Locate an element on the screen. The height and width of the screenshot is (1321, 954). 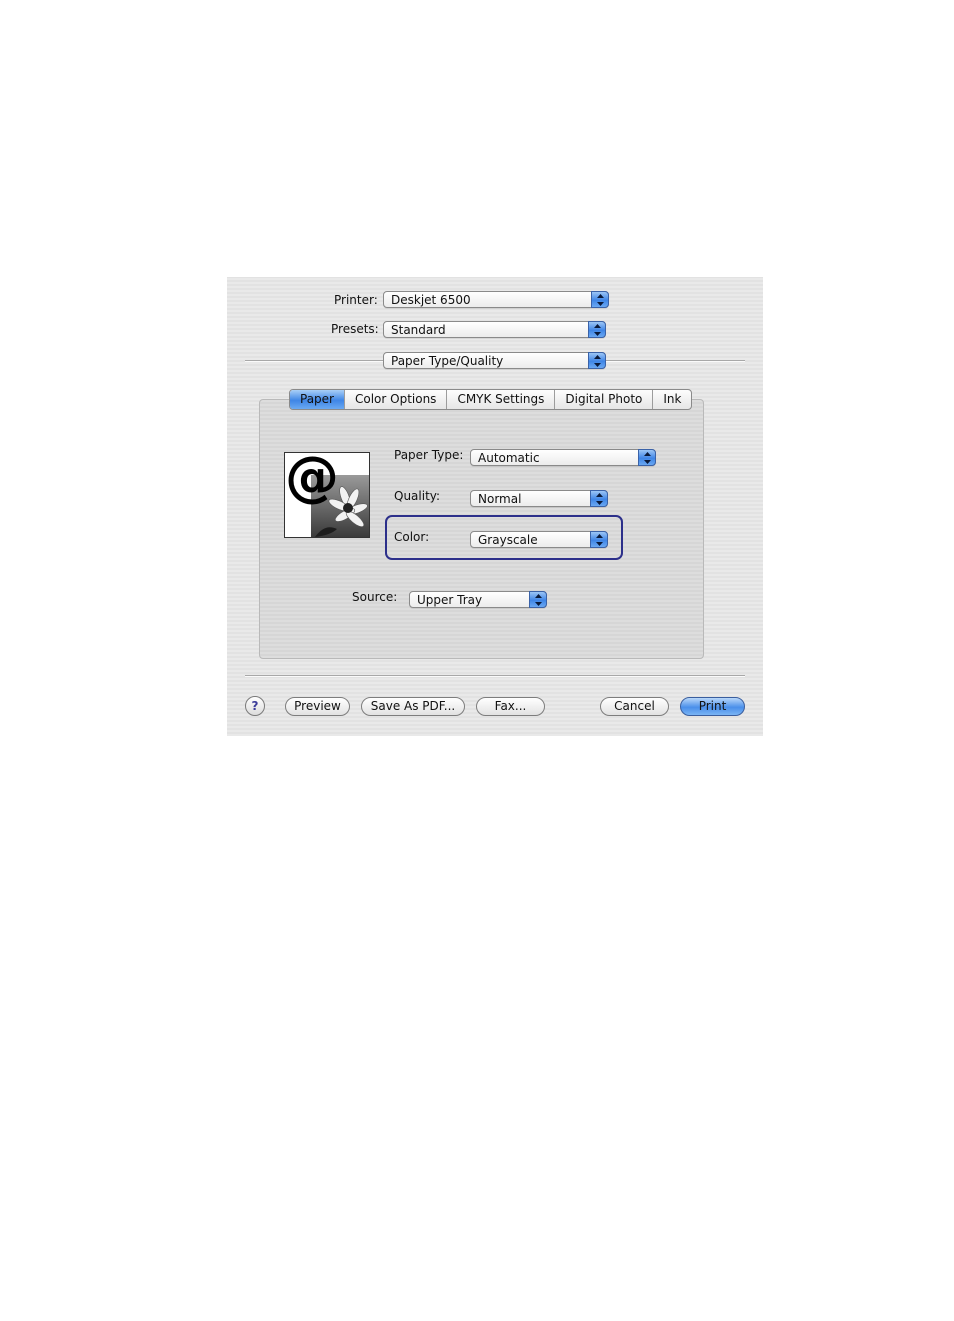
paper-preview-icon: @ is located at coordinates (327, 495).